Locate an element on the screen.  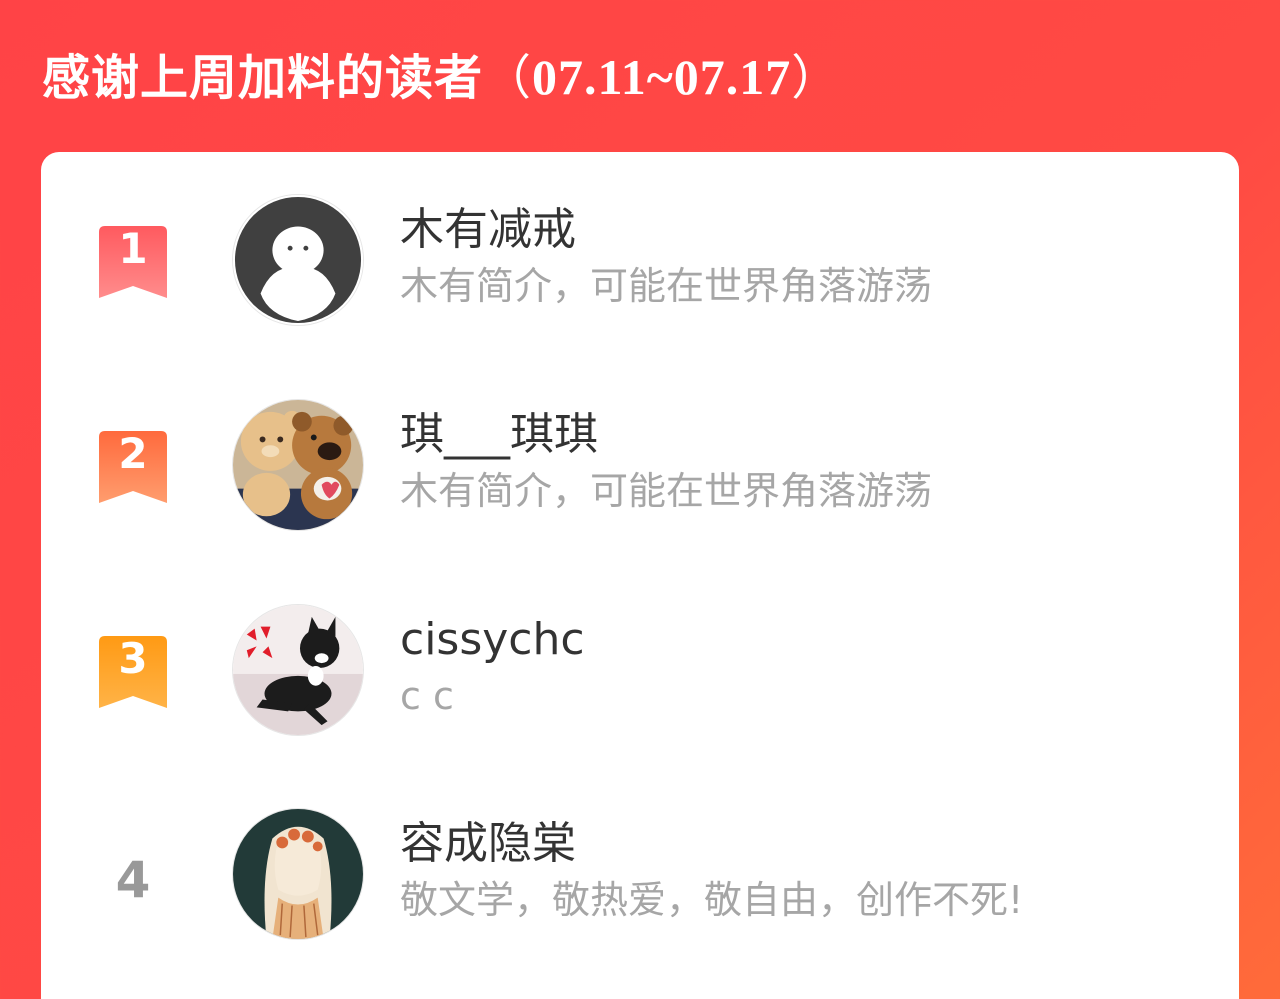
black-kitten-avatar-icon is located at coordinates (298, 670).